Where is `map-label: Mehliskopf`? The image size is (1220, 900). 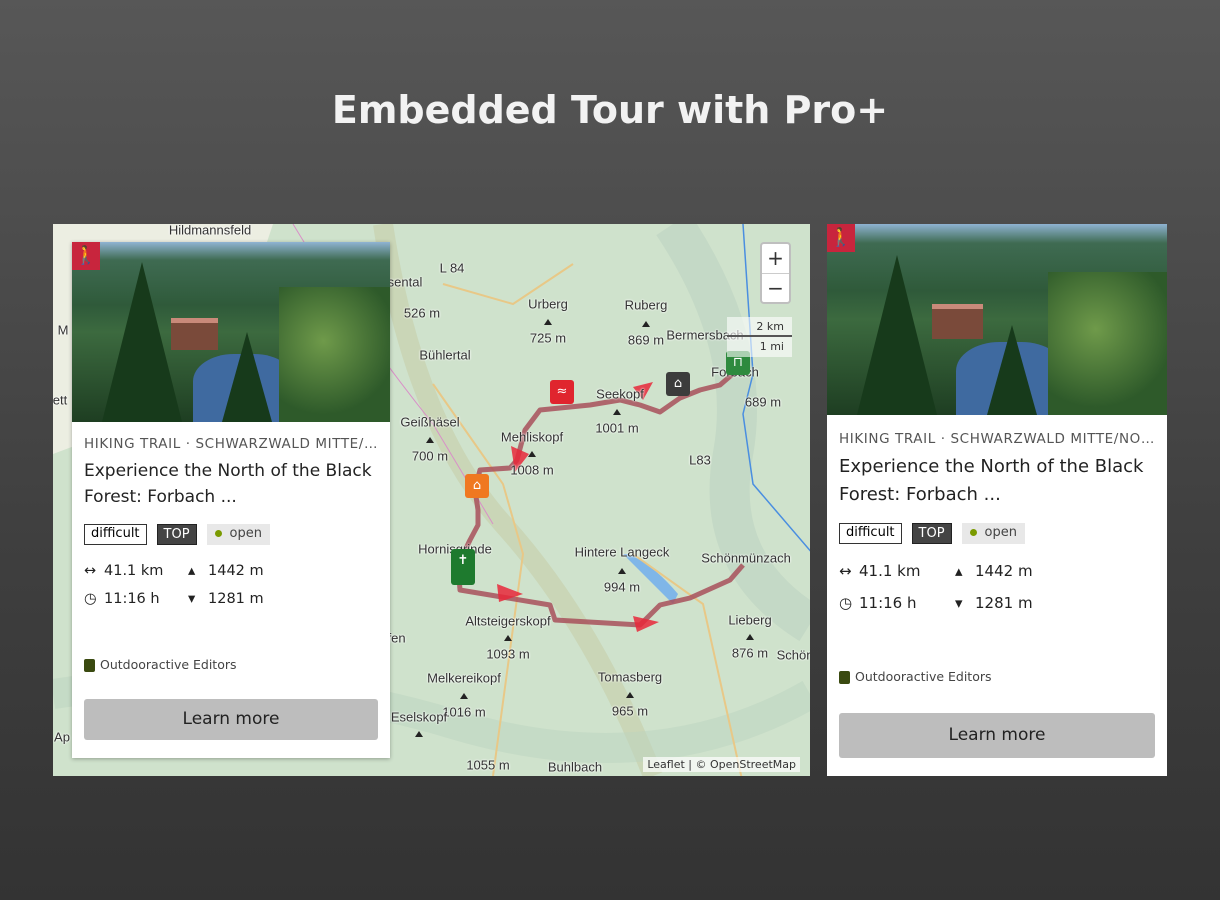
map-label: Mehliskopf is located at coordinates (532, 437).